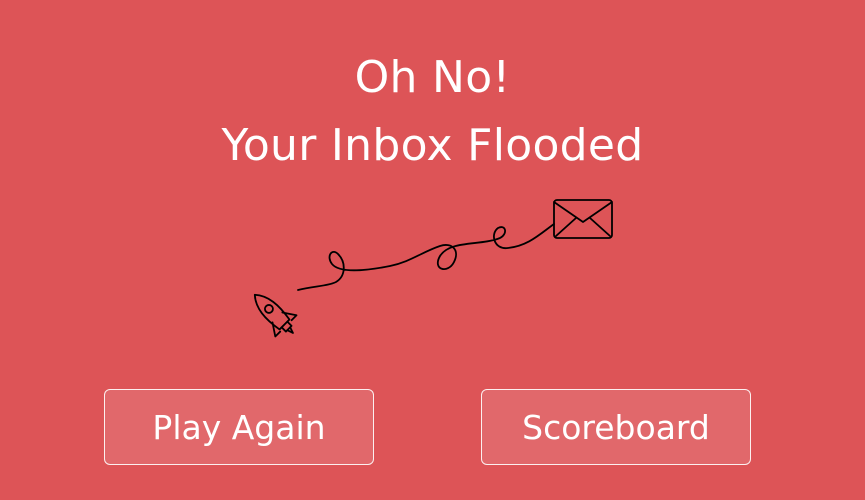 The height and width of the screenshot is (500, 865). I want to click on rocket-trail-illustration, so click(433, 268).